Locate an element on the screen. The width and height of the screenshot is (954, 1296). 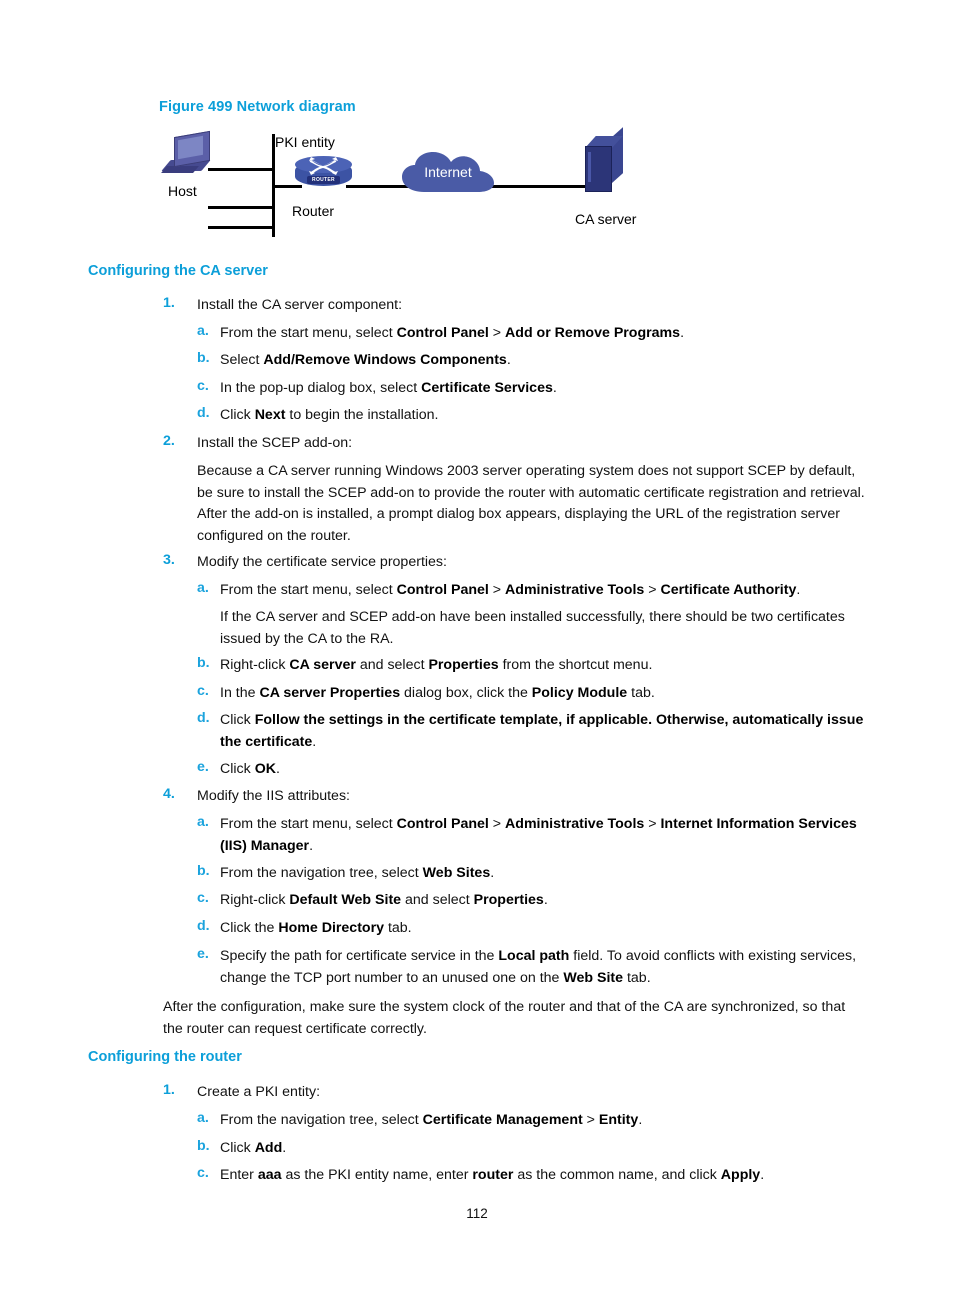
router-icon: ROUTER is located at coordinates (323, 173).